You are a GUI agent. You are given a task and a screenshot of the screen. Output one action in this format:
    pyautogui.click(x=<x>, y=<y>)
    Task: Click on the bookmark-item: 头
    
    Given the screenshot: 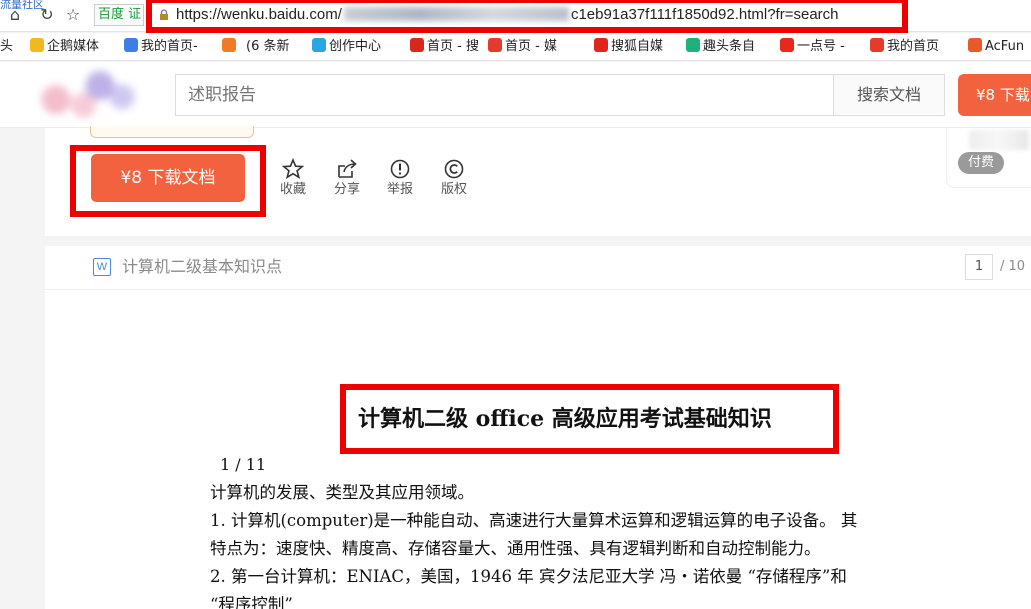 What is the action you would take?
    pyautogui.click(x=6, y=47)
    